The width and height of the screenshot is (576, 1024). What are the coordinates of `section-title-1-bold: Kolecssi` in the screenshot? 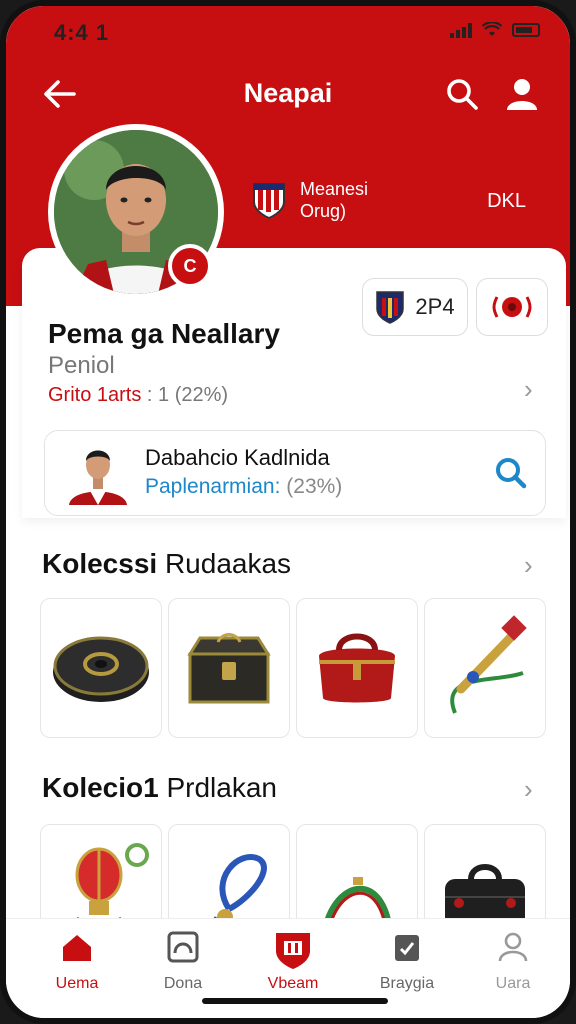 It's located at (100, 563).